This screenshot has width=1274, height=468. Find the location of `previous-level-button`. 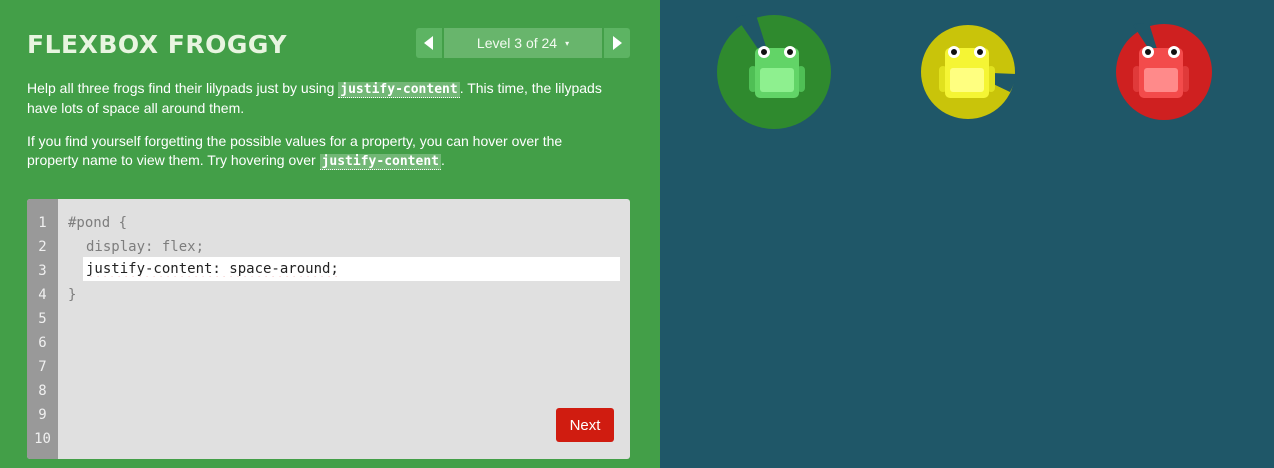

previous-level-button is located at coordinates (429, 43).